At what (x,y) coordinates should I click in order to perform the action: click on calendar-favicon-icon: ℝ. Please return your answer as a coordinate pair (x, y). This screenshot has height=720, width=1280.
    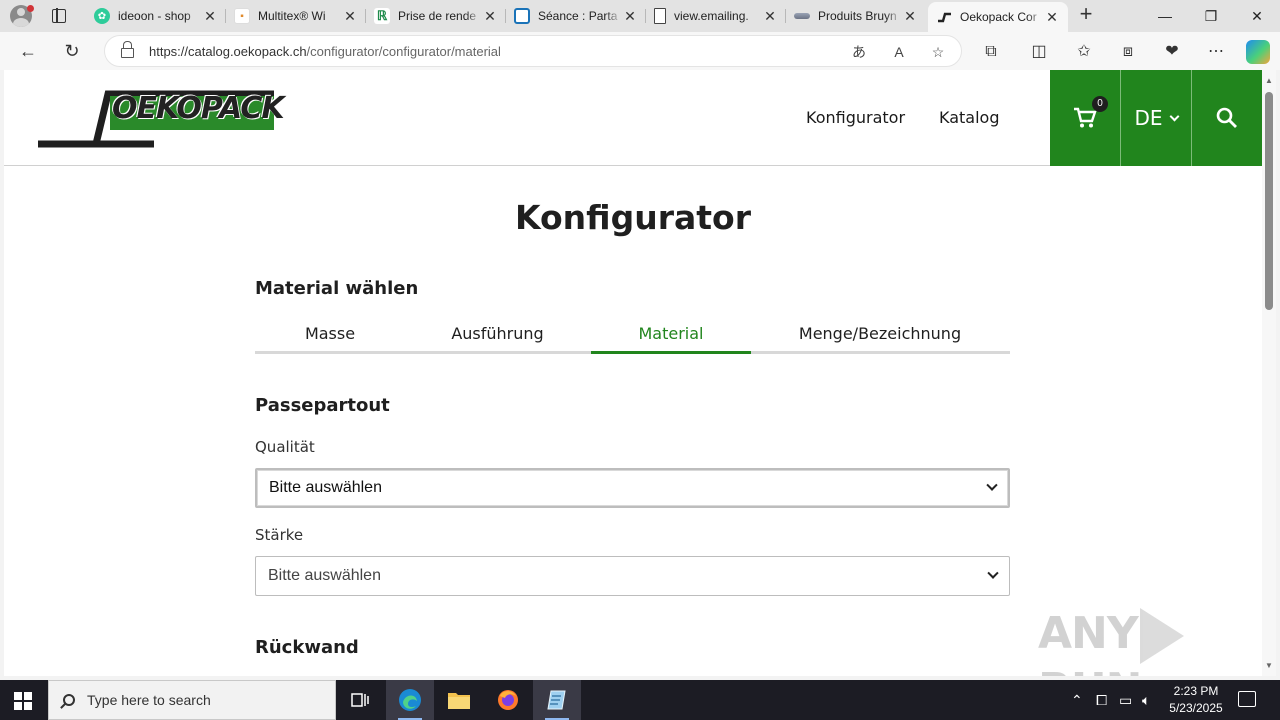
    Looking at the image, I should click on (382, 16).